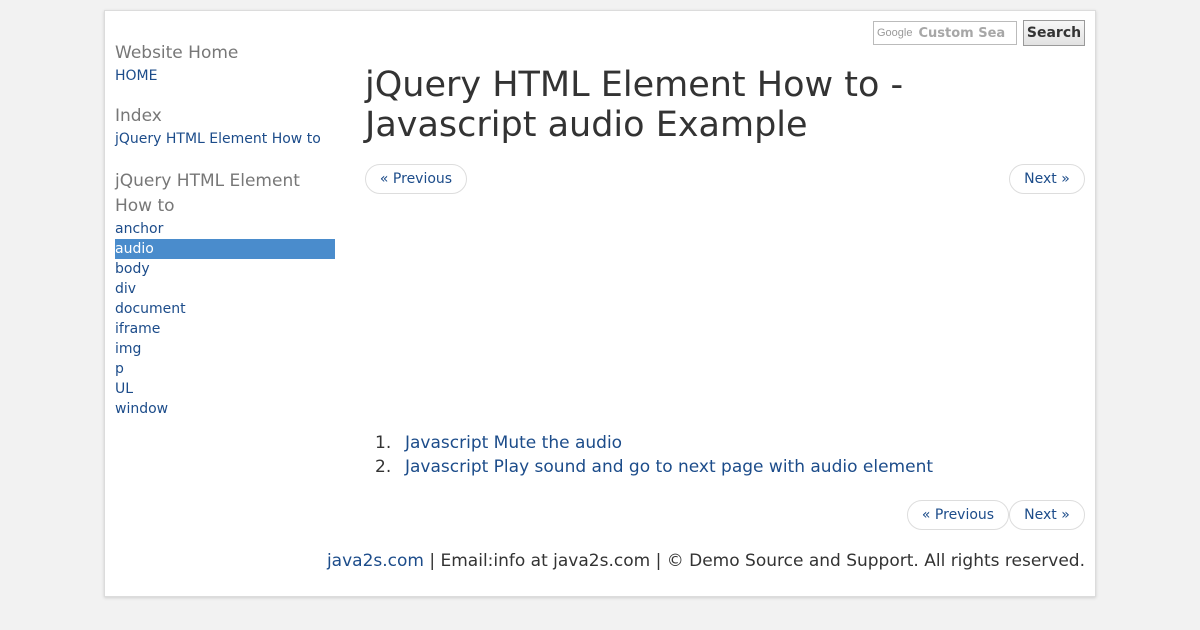  What do you see at coordinates (383, 443) in the screenshot?
I see `list-item-number: 1.` at bounding box center [383, 443].